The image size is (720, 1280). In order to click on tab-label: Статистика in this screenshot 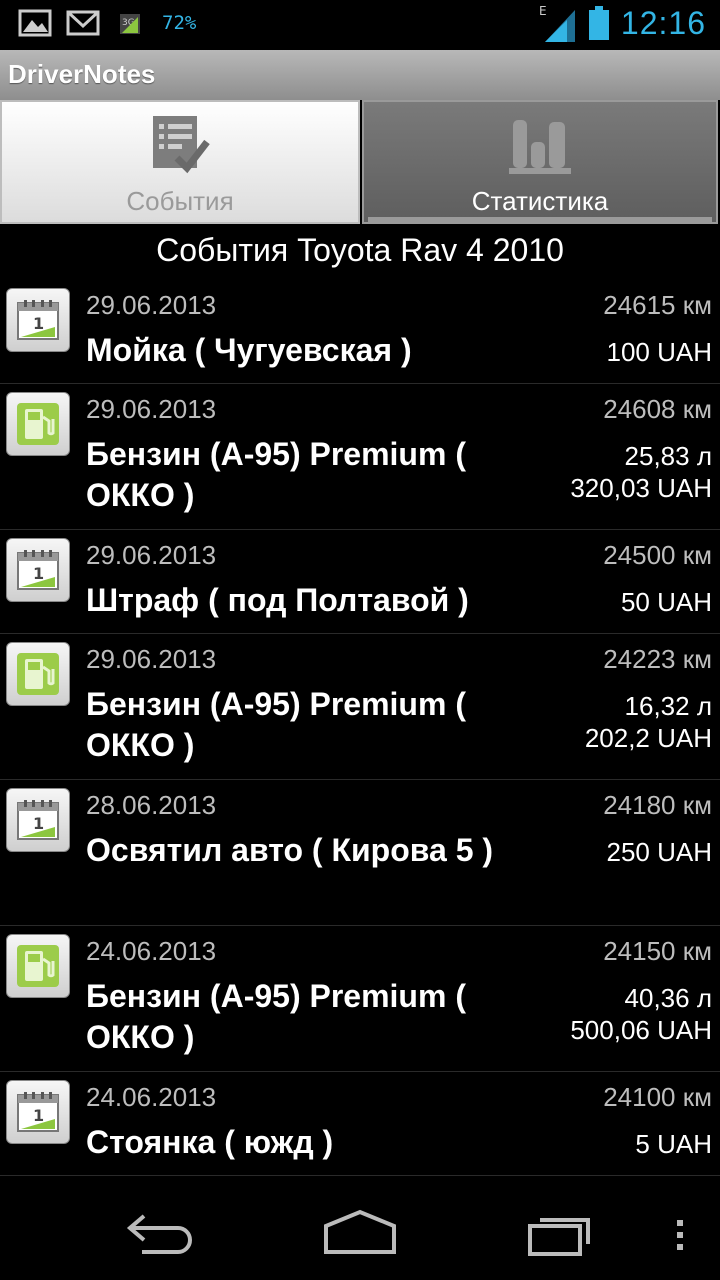, I will do `click(540, 201)`.